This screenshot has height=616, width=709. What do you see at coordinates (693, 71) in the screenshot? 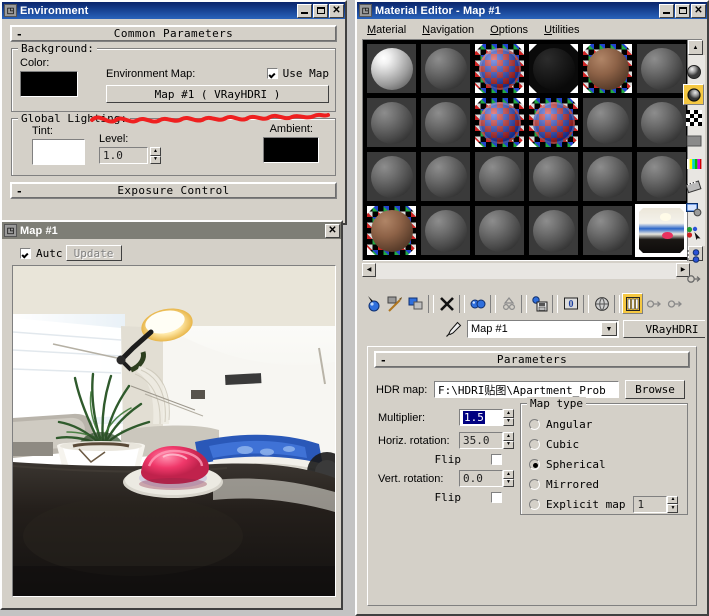
I see `sample-type-sphere-icon` at bounding box center [693, 71].